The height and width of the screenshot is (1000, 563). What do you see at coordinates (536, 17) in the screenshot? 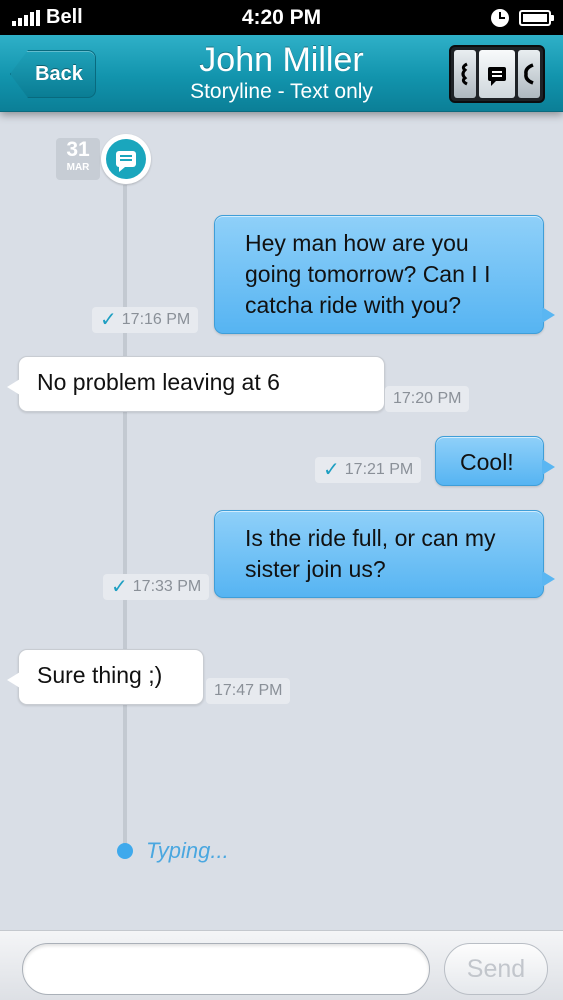
I see `battery-icon` at bounding box center [536, 17].